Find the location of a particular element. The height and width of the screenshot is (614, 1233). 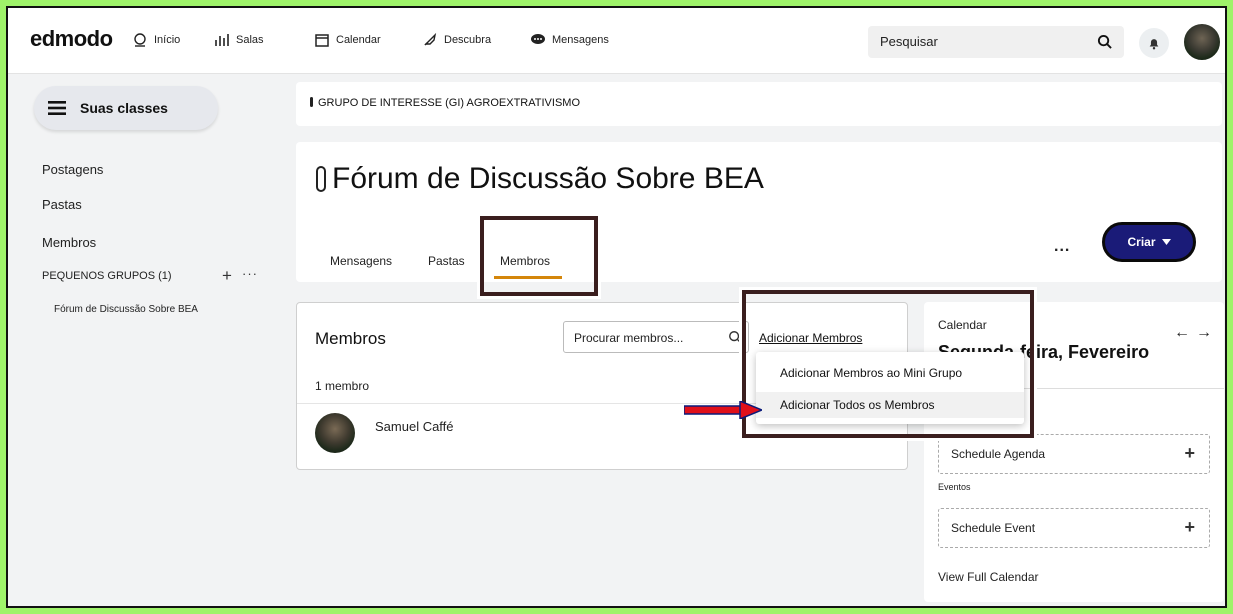

member-avatar is located at coordinates (335, 433).